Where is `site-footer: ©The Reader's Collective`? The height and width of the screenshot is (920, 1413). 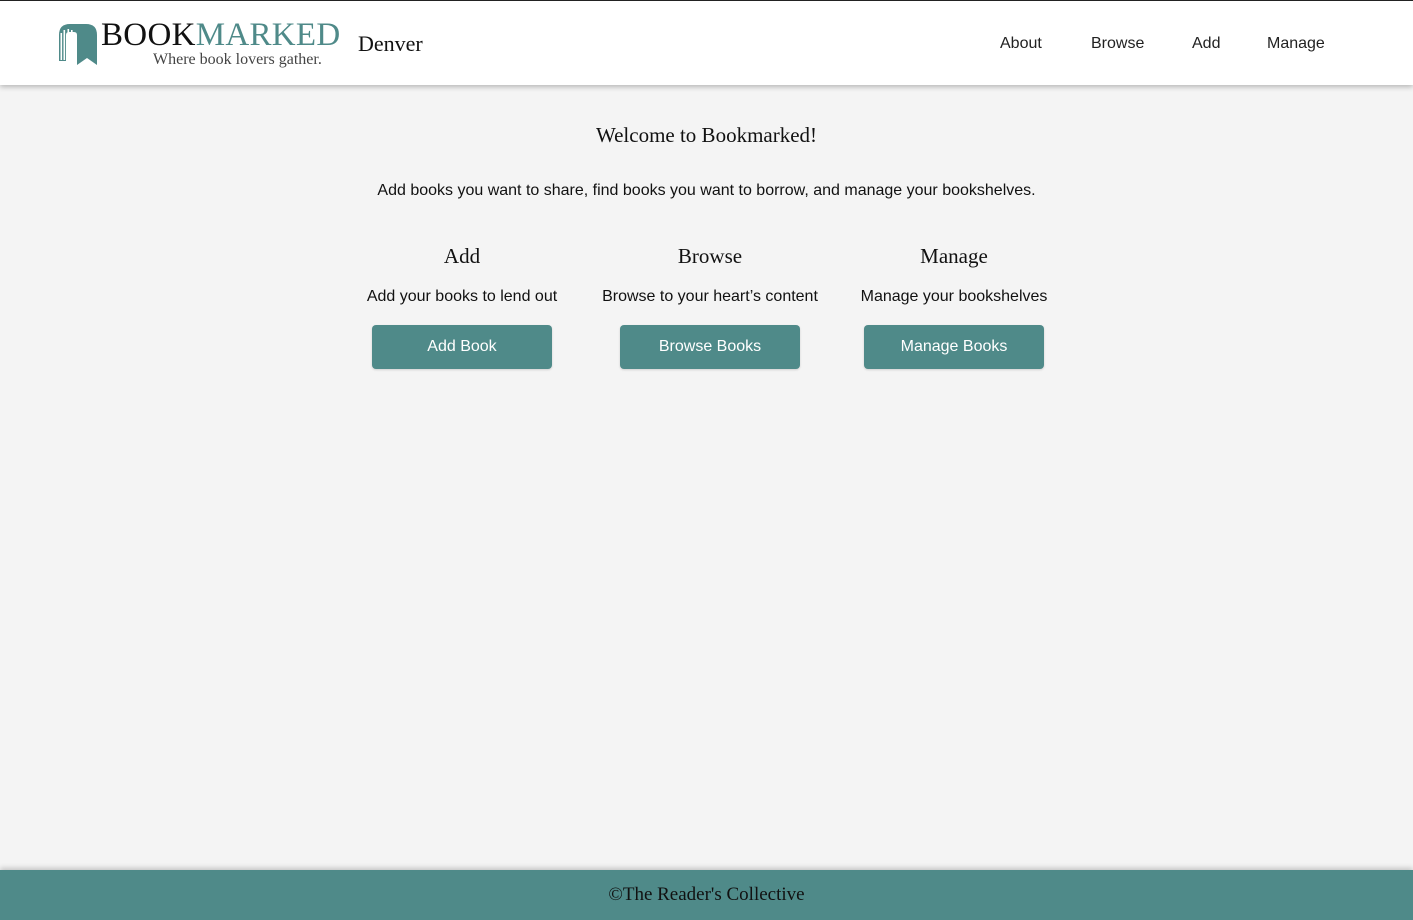 site-footer: ©The Reader's Collective is located at coordinates (706, 895).